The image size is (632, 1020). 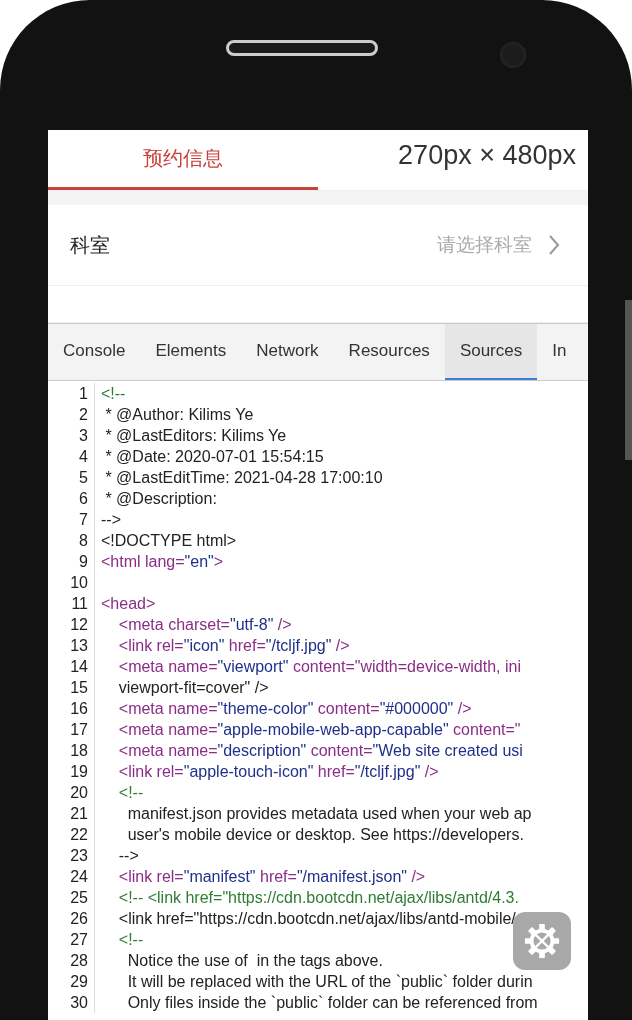 I want to click on line-number: 4, so click(x=71, y=456).